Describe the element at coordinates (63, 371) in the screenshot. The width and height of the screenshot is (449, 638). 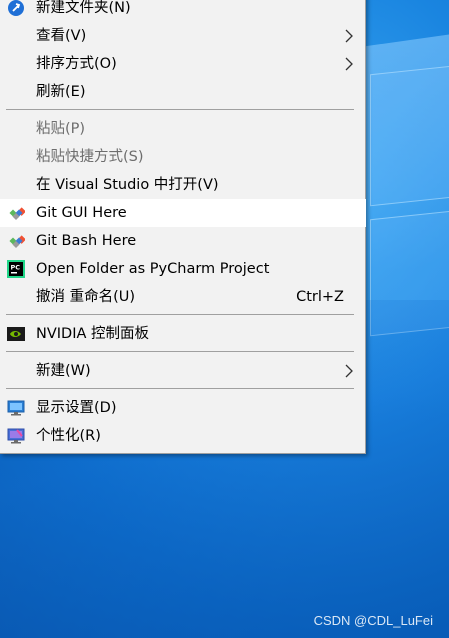
I see `menu-item-label: 新建(W)` at that location.